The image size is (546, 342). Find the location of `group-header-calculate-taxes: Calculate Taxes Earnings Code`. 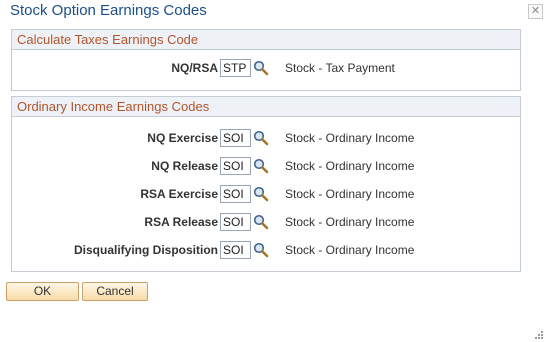

group-header-calculate-taxes: Calculate Taxes Earnings Code is located at coordinates (266, 40).